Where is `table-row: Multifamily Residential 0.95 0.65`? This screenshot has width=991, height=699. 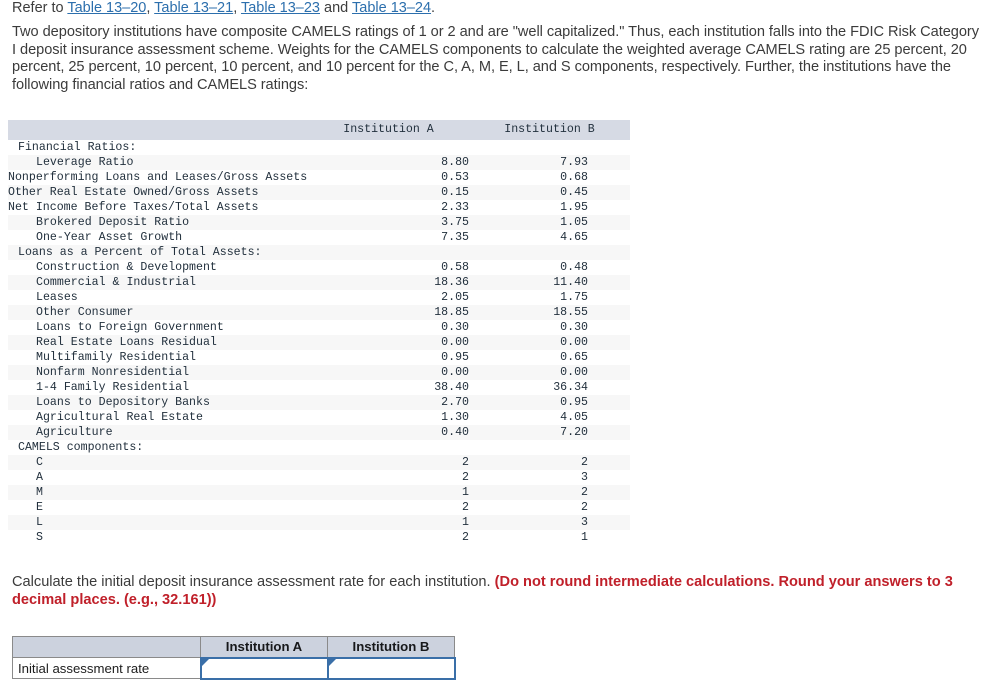
table-row: Multifamily Residential 0.95 0.65 is located at coordinates (319, 357).